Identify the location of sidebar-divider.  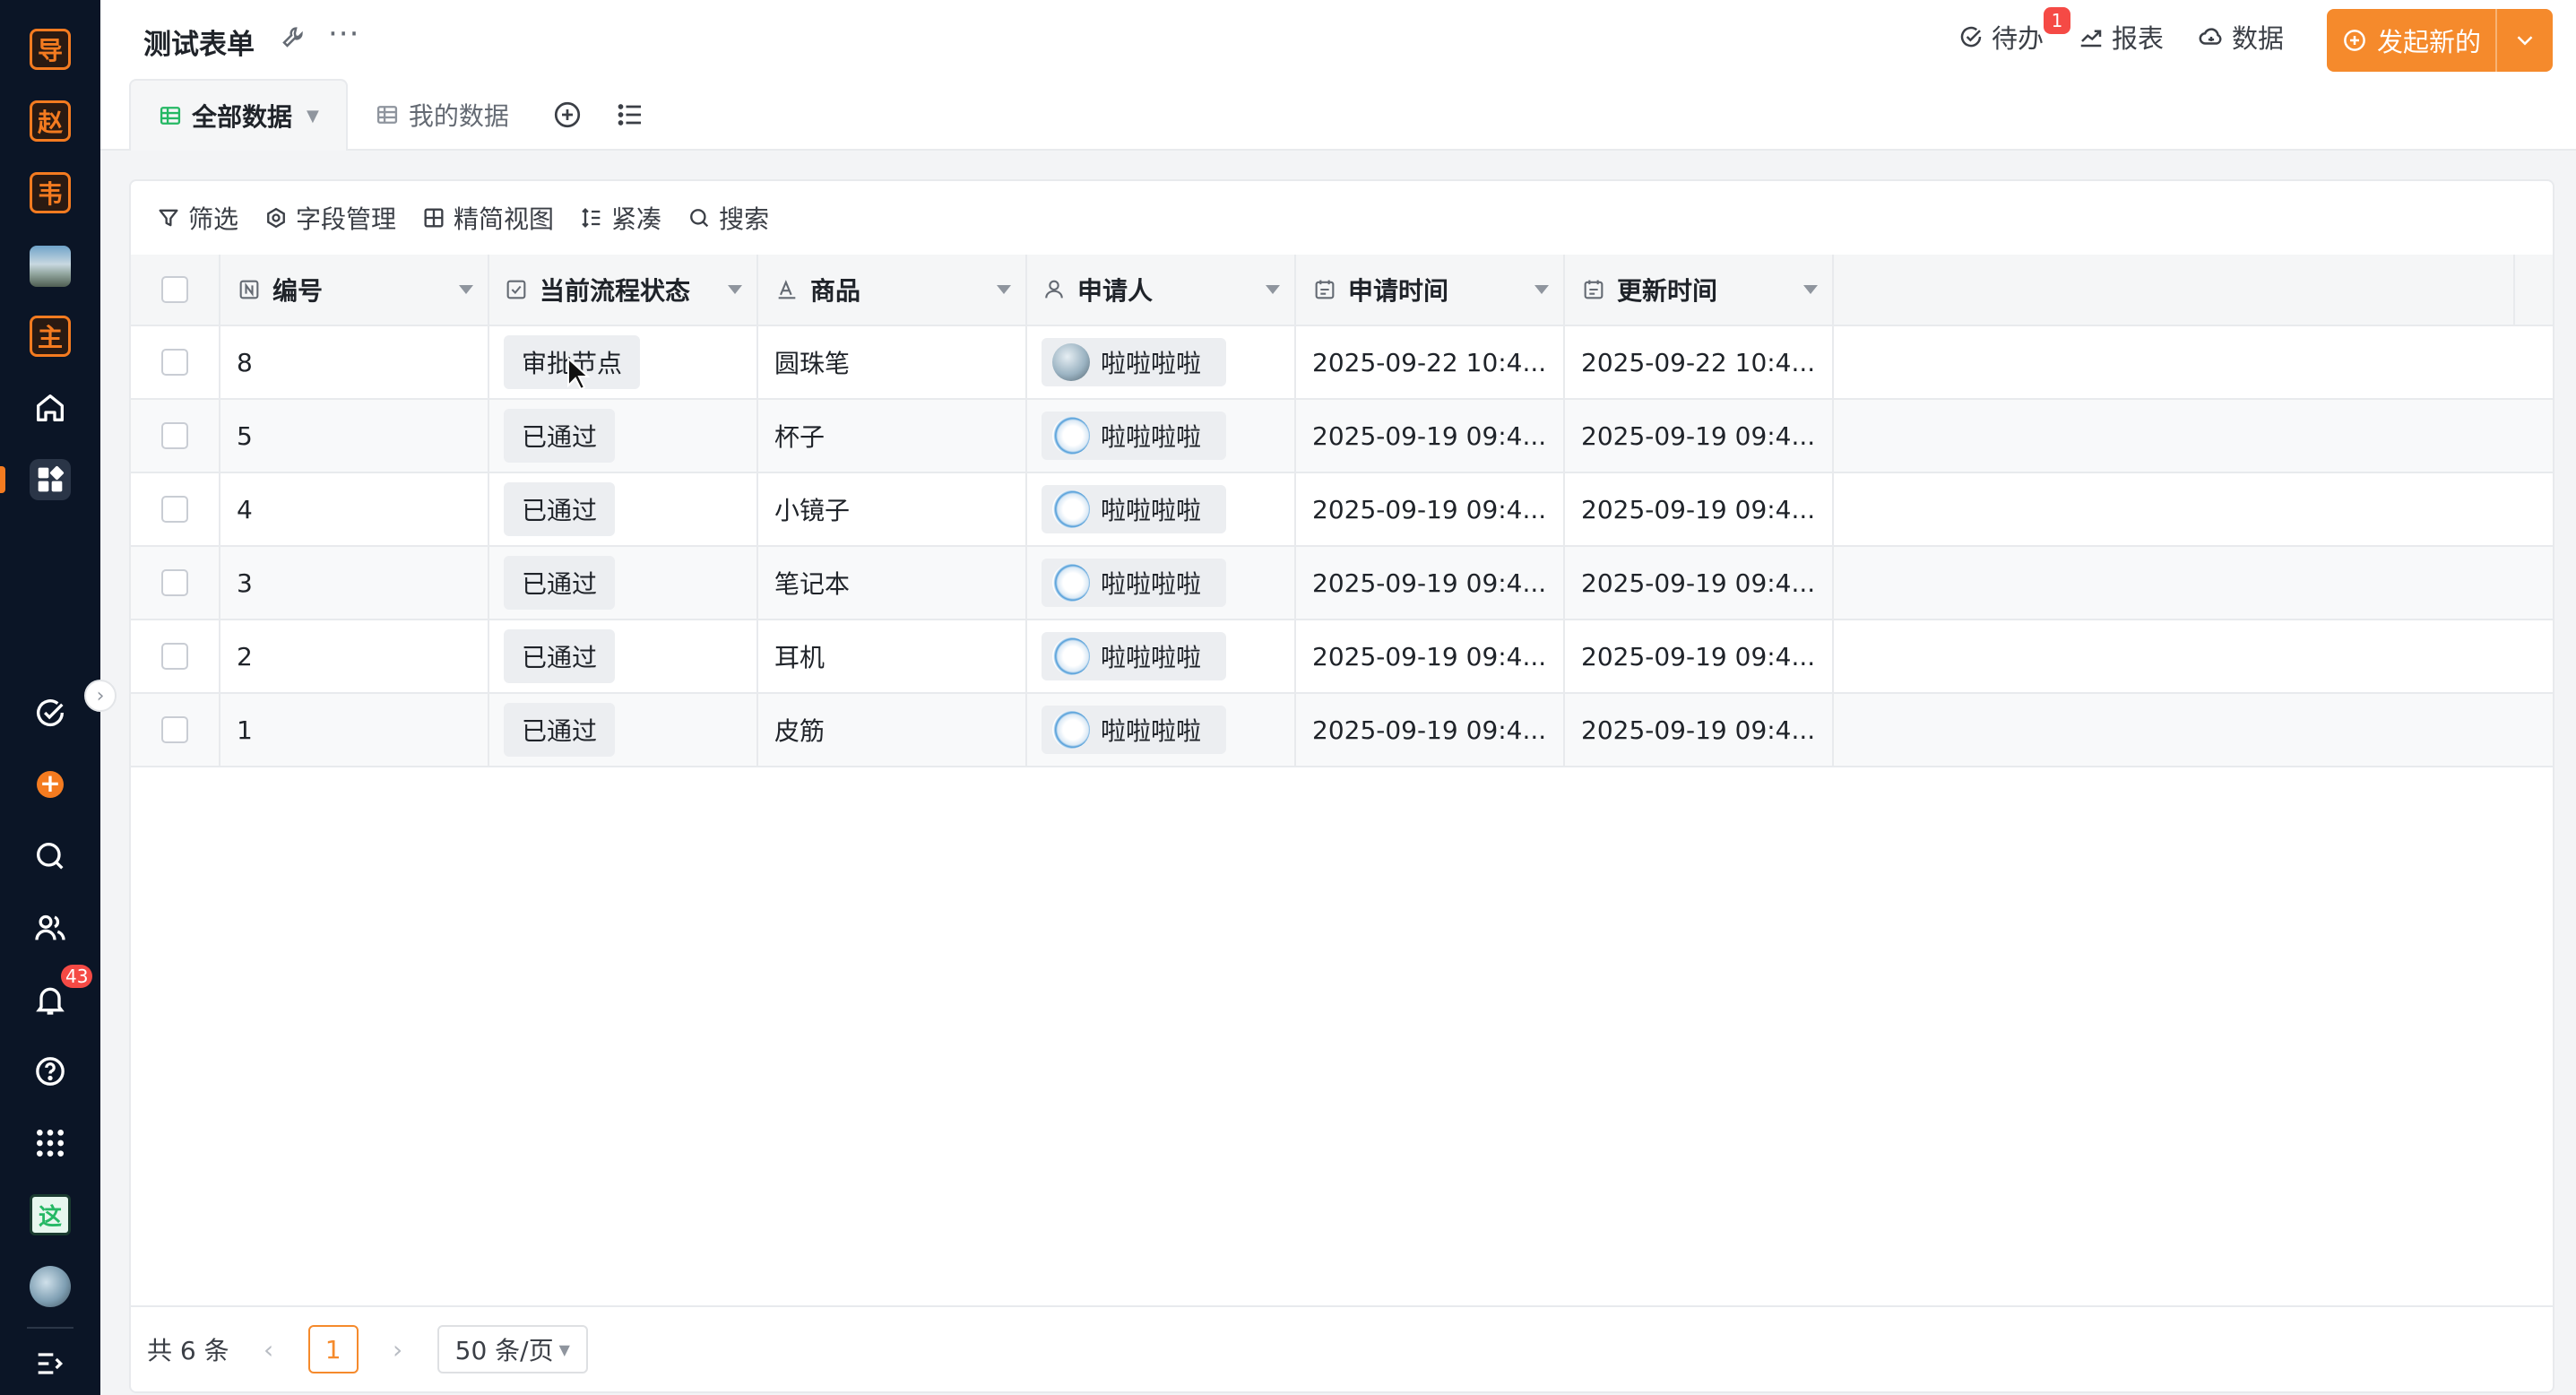
(50, 1328).